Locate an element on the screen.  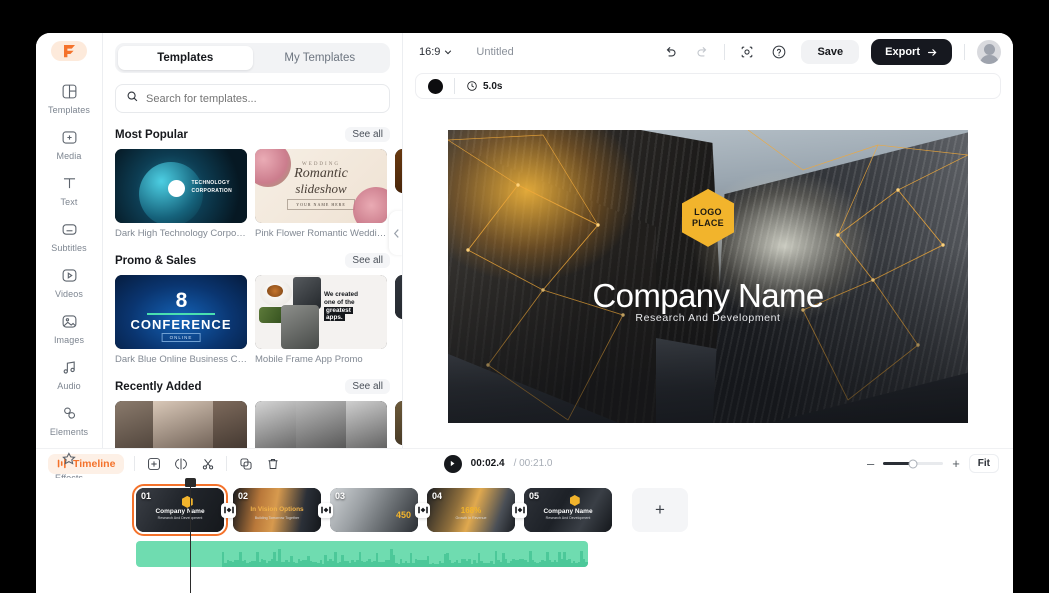
thumb-row-recently-added is located at coordinates (258, 424).